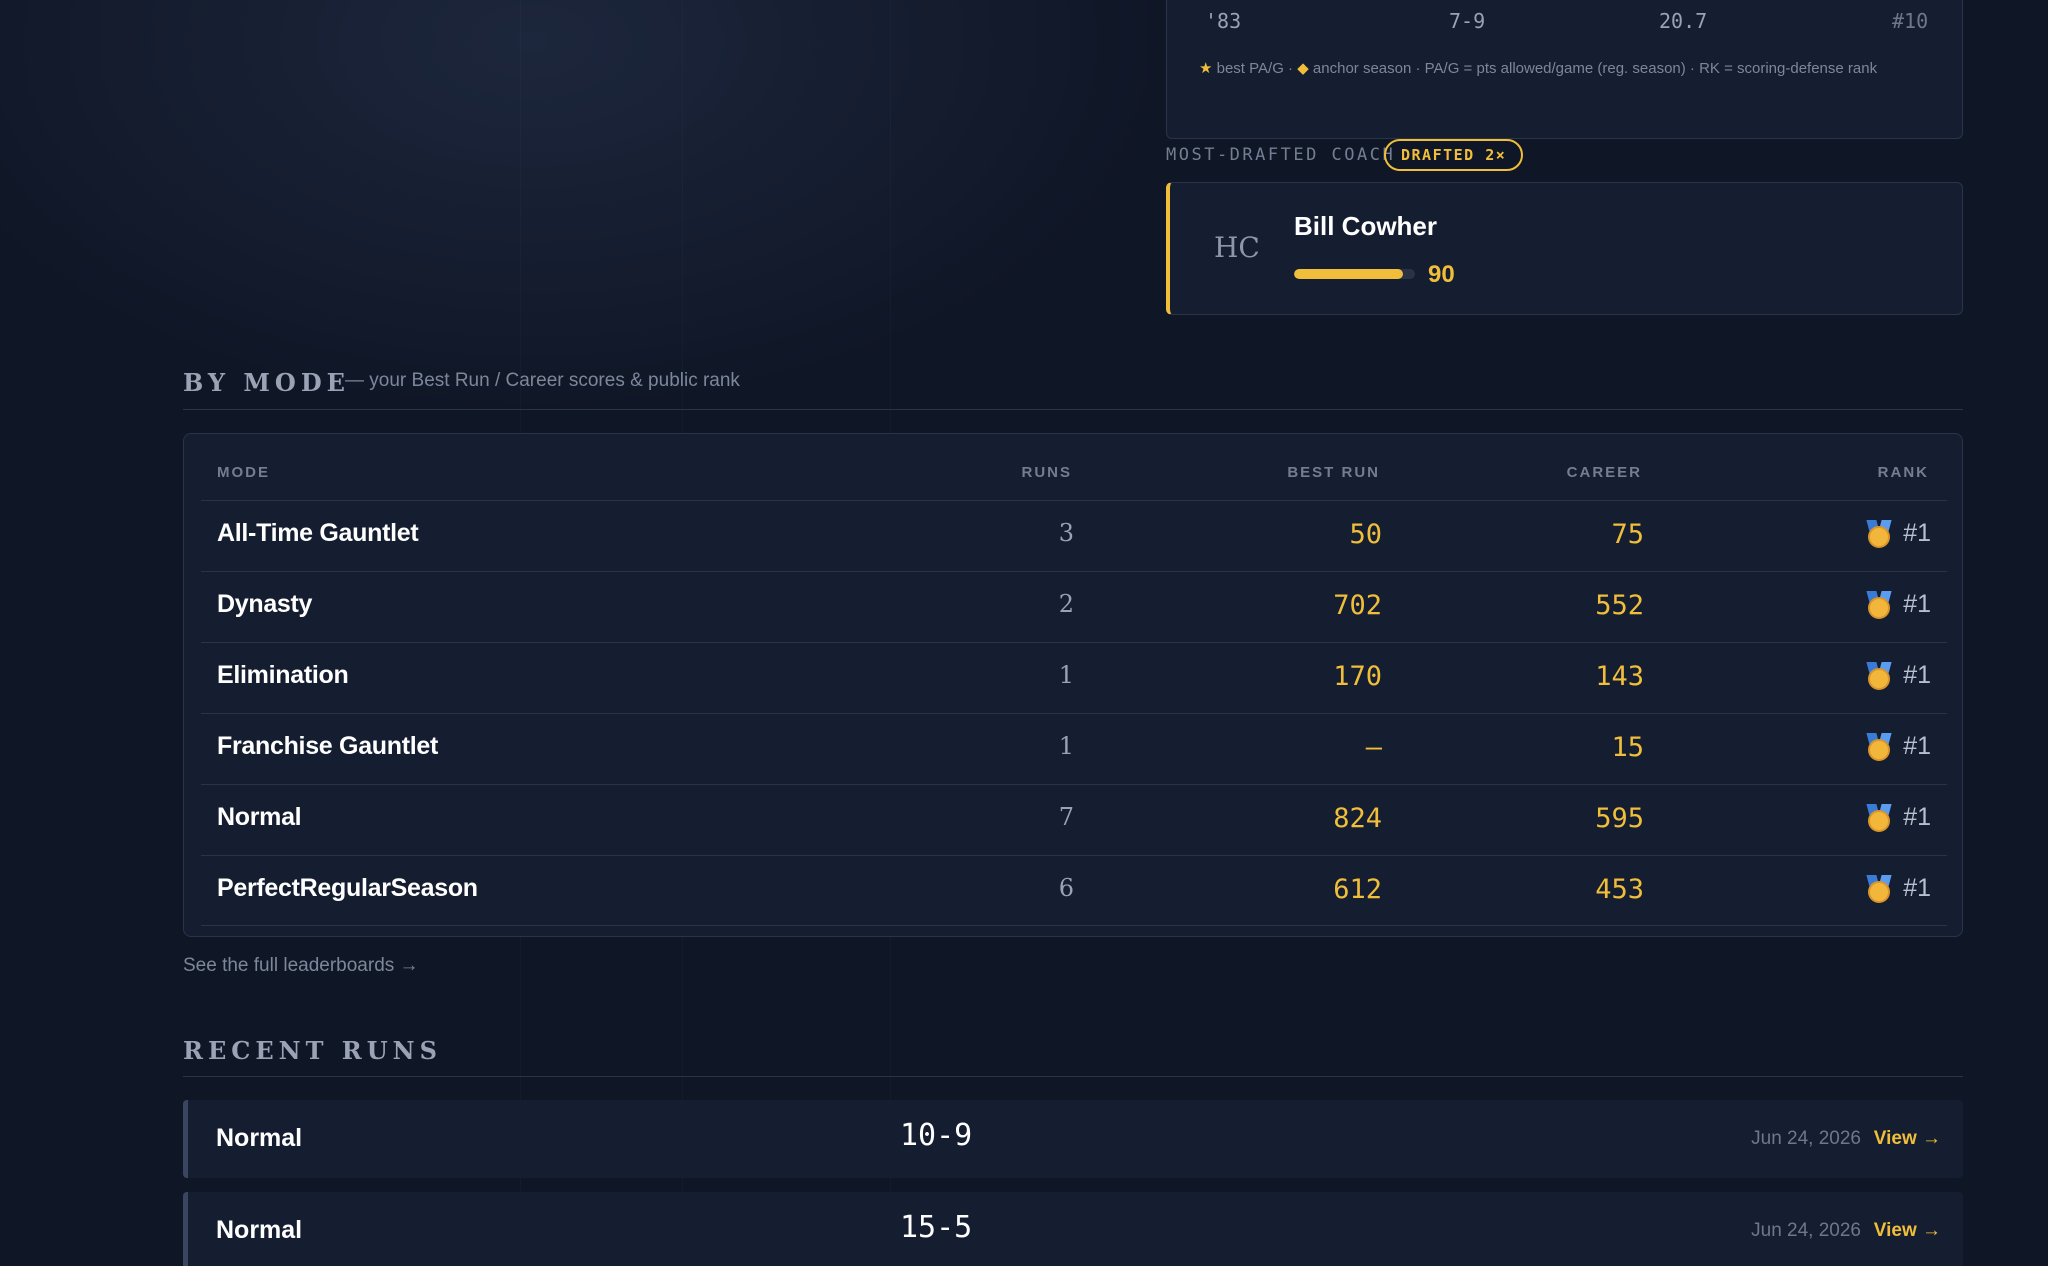  I want to click on mode-best-run: 702, so click(1357, 605).